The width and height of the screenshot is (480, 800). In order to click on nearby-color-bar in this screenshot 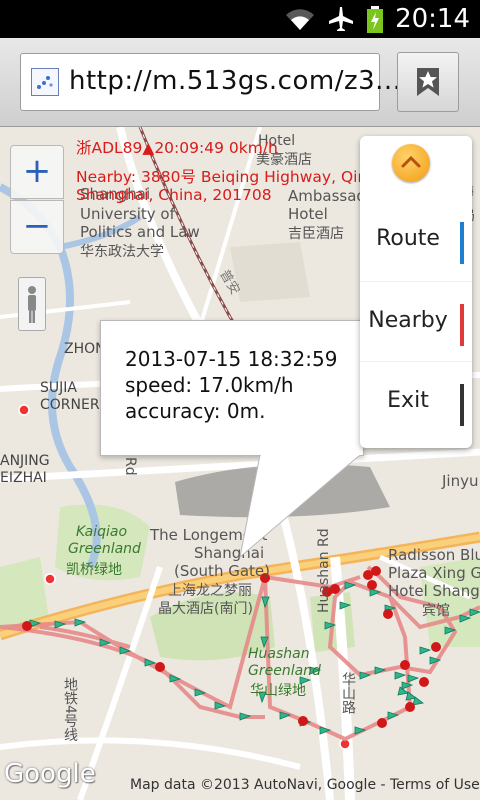, I will do `click(462, 325)`.